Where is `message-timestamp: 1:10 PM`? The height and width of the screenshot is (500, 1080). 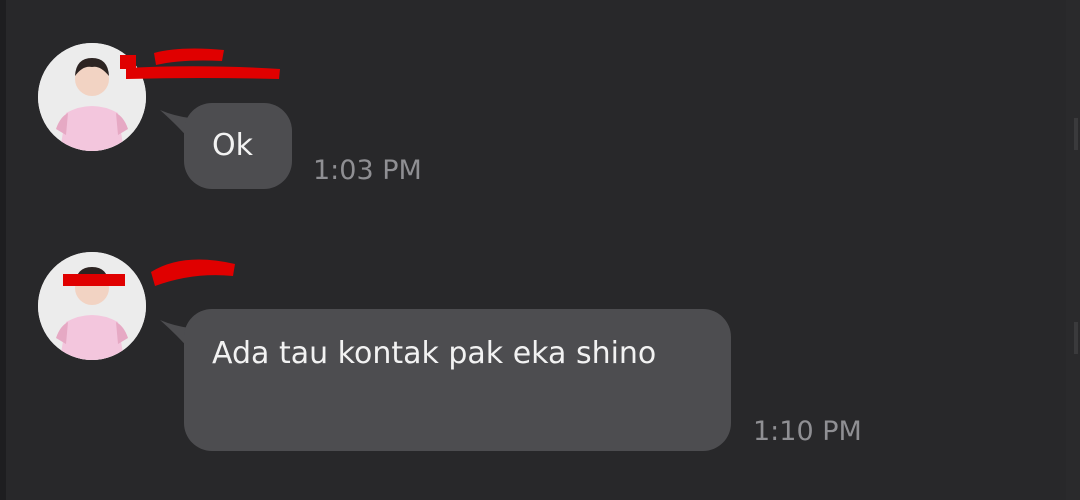 message-timestamp: 1:10 PM is located at coordinates (807, 431).